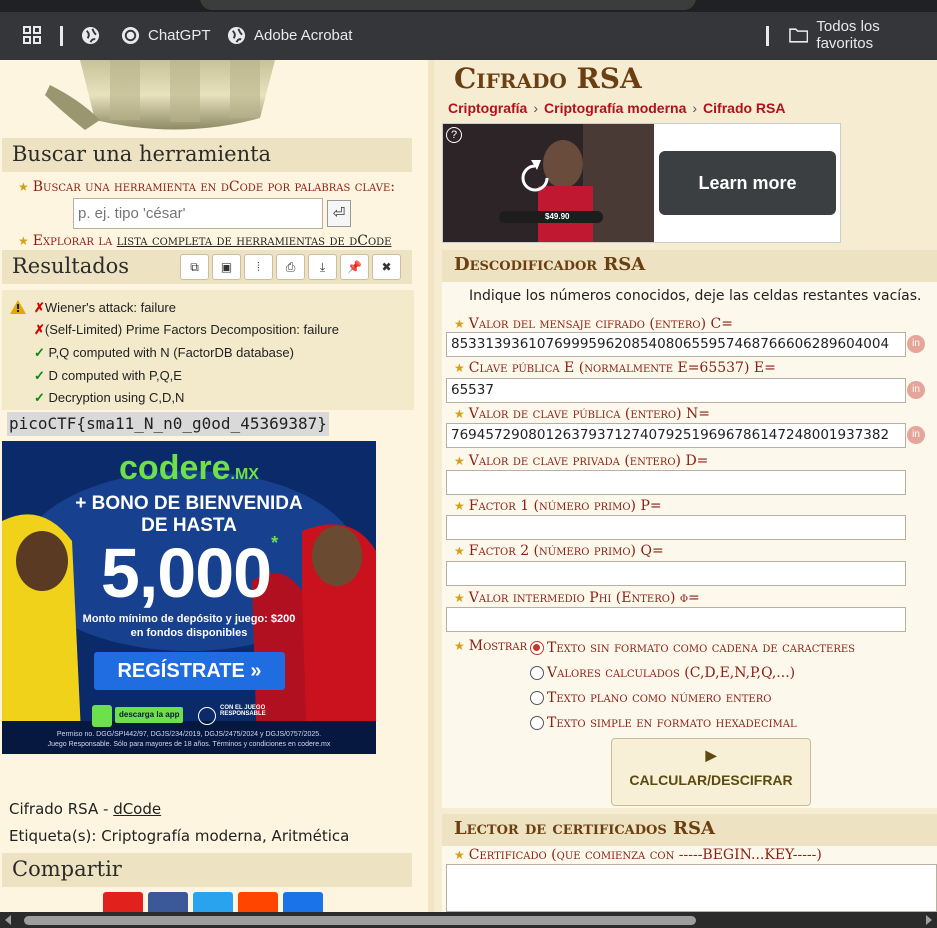 The image size is (937, 928). What do you see at coordinates (102, 716) in the screenshot?
I see `app-icon` at bounding box center [102, 716].